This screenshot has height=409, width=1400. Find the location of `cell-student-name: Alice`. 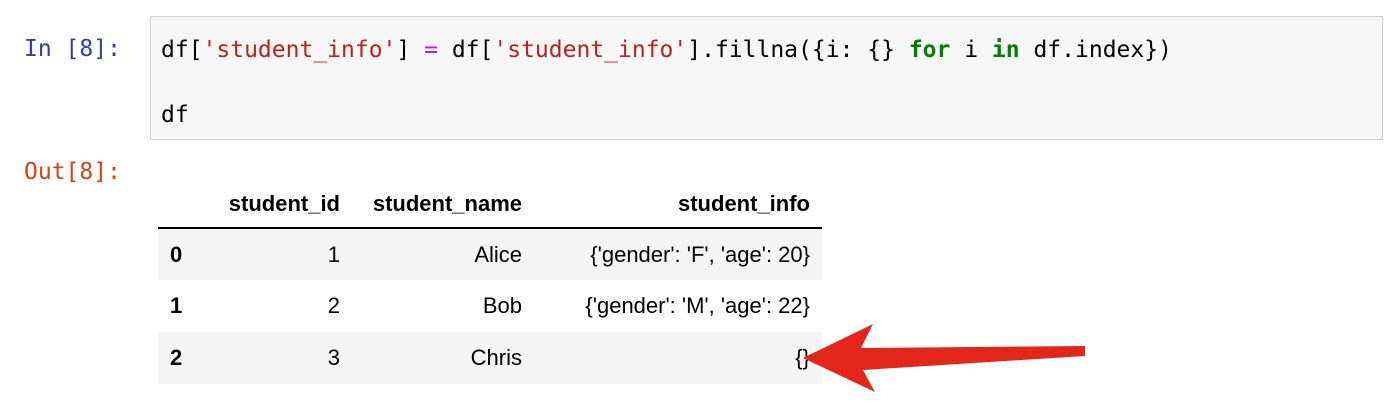

cell-student-name: Alice is located at coordinates (498, 254).